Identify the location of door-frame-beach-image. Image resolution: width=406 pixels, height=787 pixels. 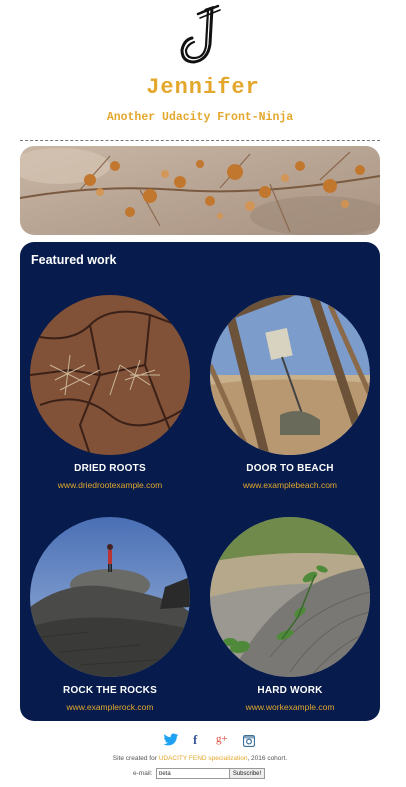
(290, 375).